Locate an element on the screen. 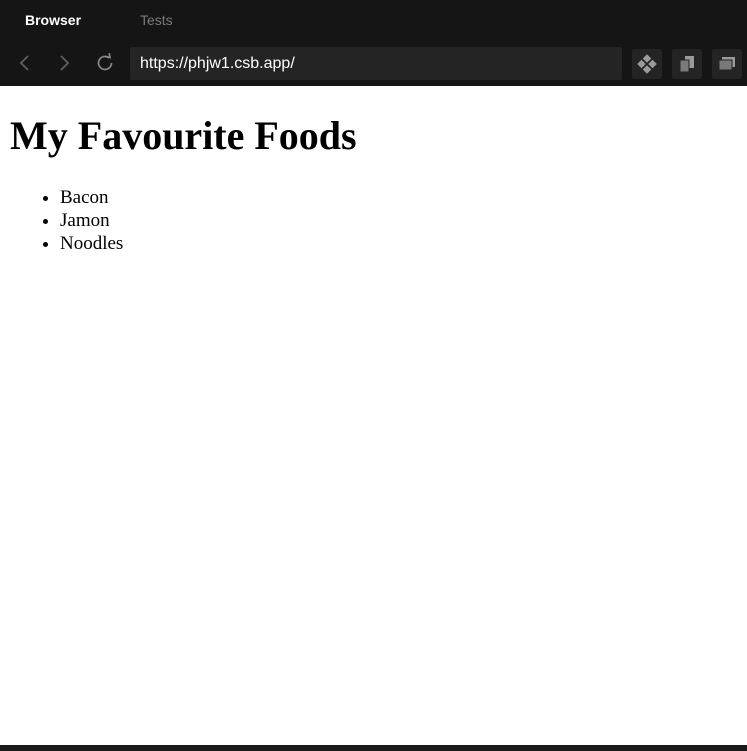 This screenshot has height=751, width=747. tab-browser: Browser is located at coordinates (53, 20).